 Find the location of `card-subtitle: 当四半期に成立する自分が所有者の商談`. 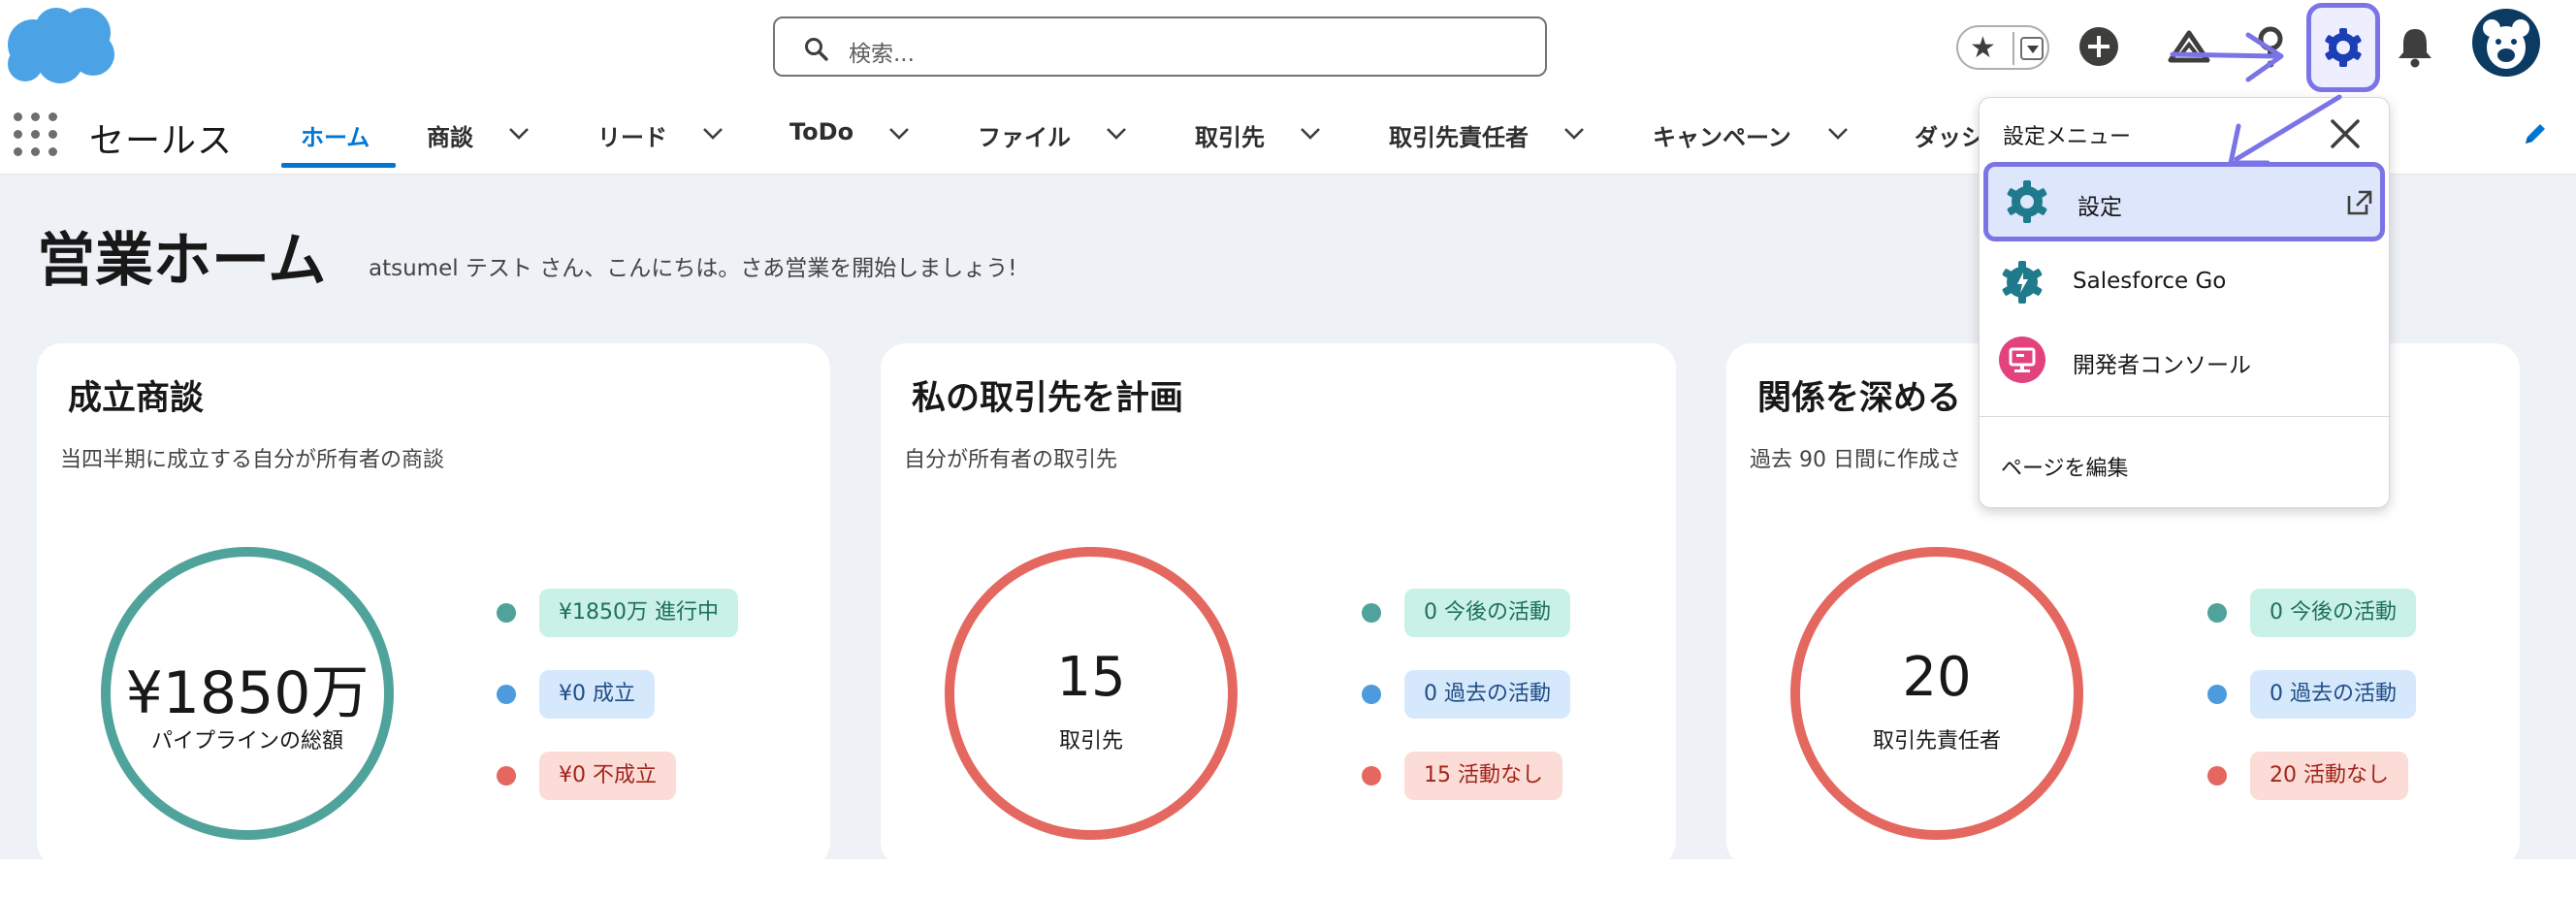

card-subtitle: 当四半期に成立する自分が所有者の商談 is located at coordinates (252, 460).